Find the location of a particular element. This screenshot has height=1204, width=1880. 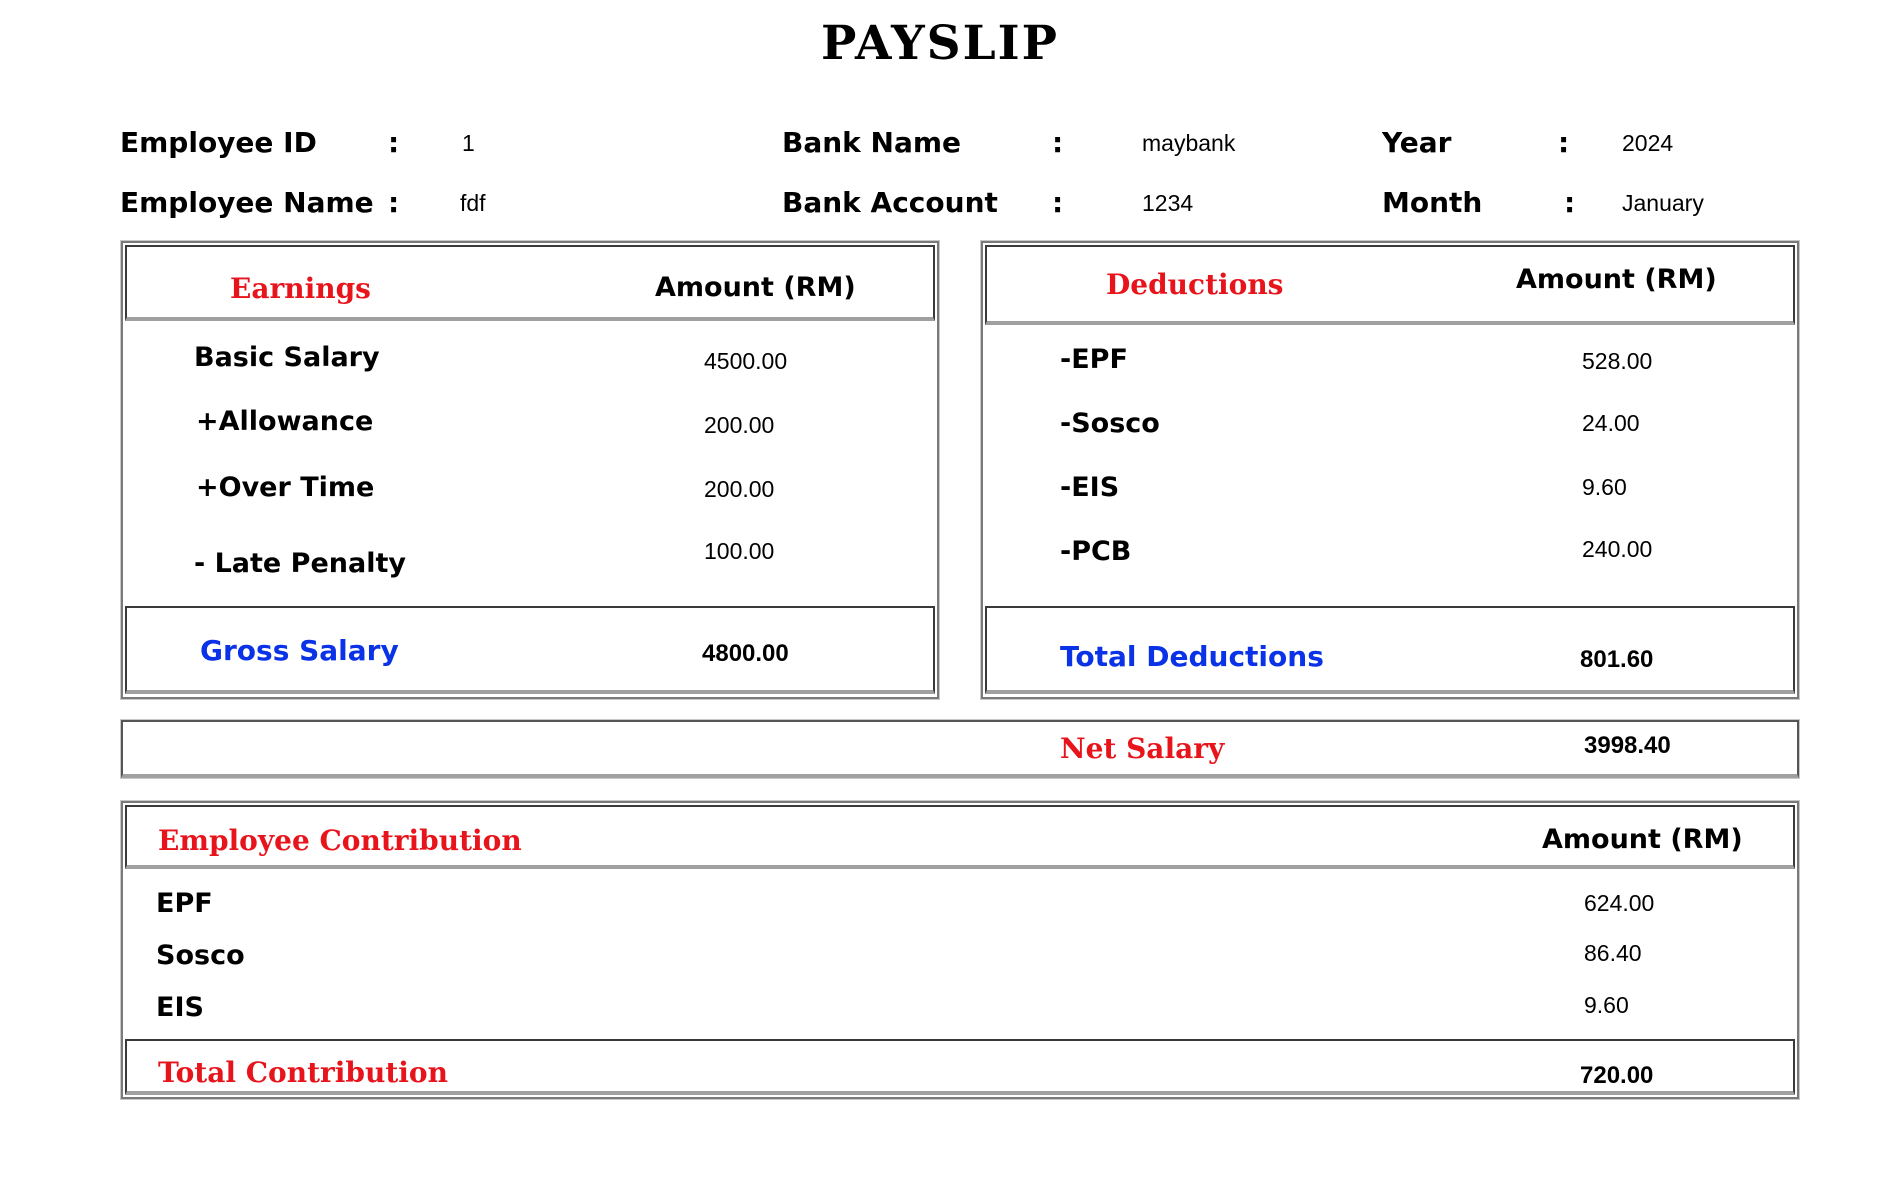

contribution-row-label: EIS is located at coordinates (180, 1007).